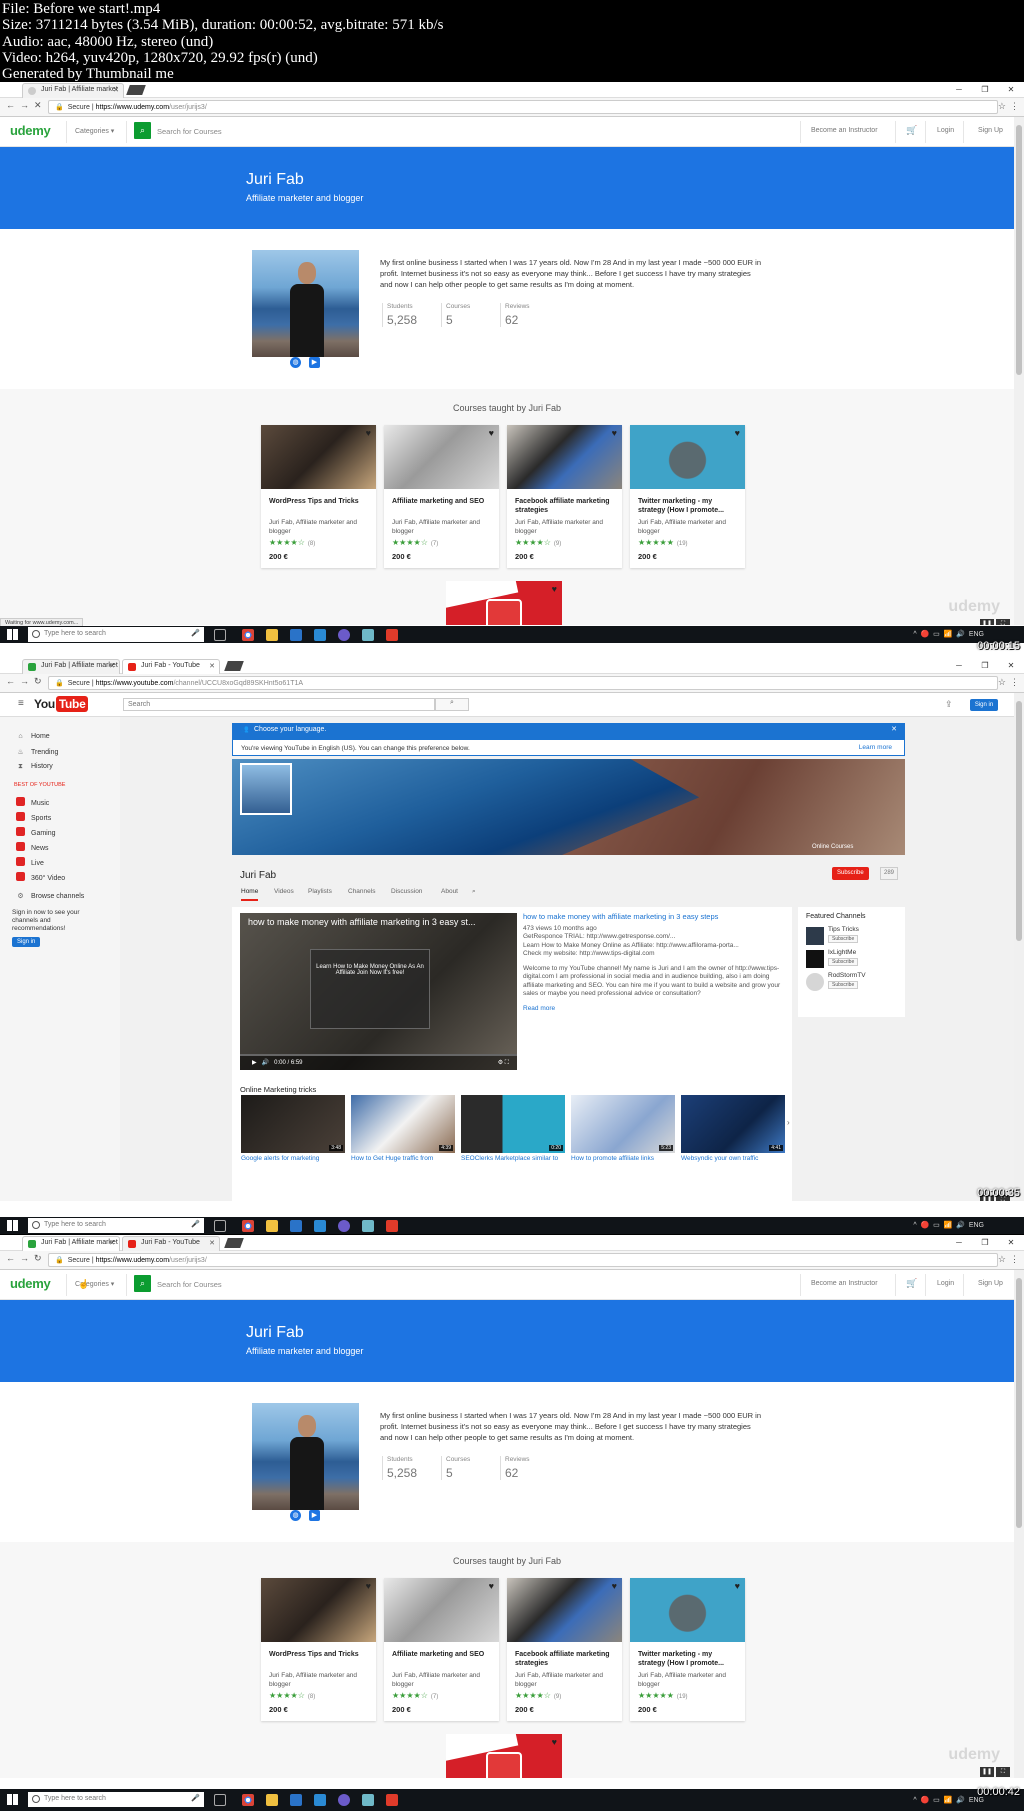 The height and width of the screenshot is (1811, 1024). What do you see at coordinates (1019, 947) in the screenshot?
I see `vertical-scrollbar` at bounding box center [1019, 947].